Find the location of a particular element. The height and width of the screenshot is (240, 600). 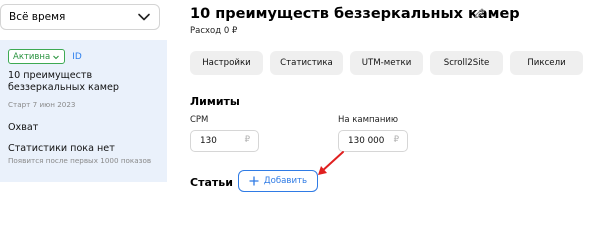

stats-empty-hint: Появится после первых 1000 показов is located at coordinates (80, 160).